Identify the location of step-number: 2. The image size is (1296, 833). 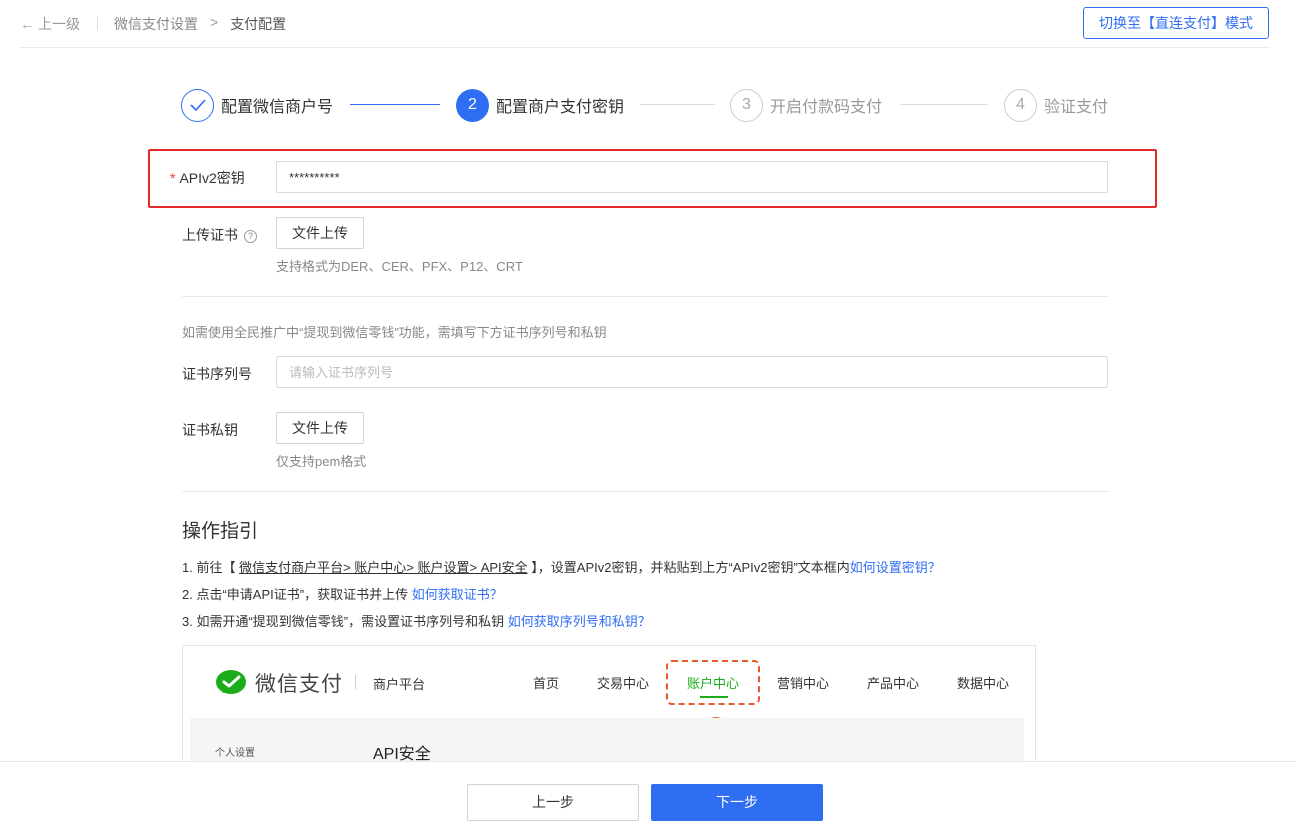
(472, 105).